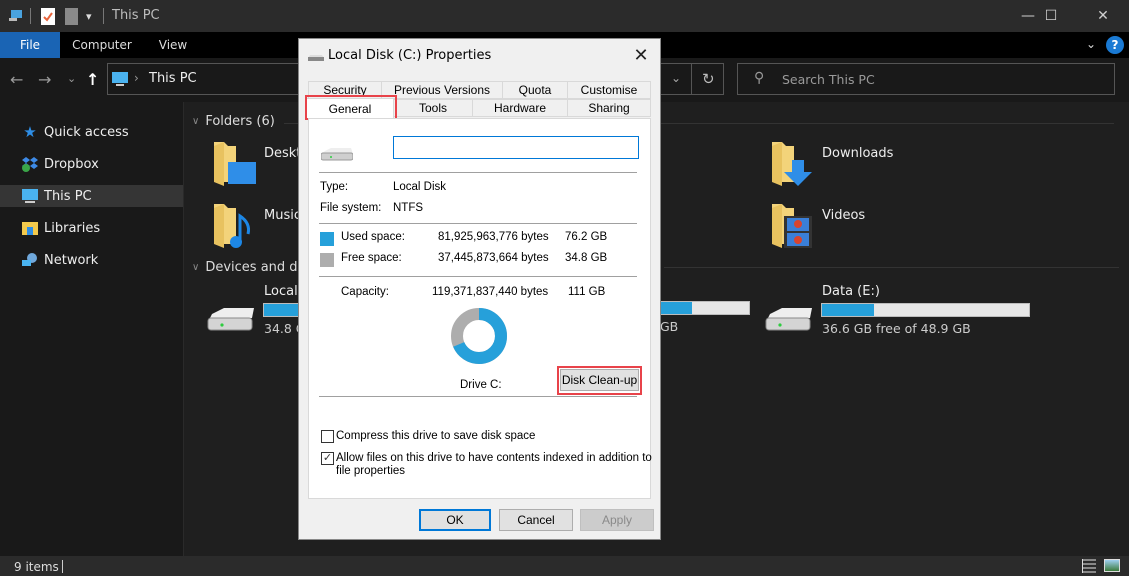 This screenshot has width=1129, height=576. What do you see at coordinates (371, 471) in the screenshot?
I see `index-label-line2: file properties` at bounding box center [371, 471].